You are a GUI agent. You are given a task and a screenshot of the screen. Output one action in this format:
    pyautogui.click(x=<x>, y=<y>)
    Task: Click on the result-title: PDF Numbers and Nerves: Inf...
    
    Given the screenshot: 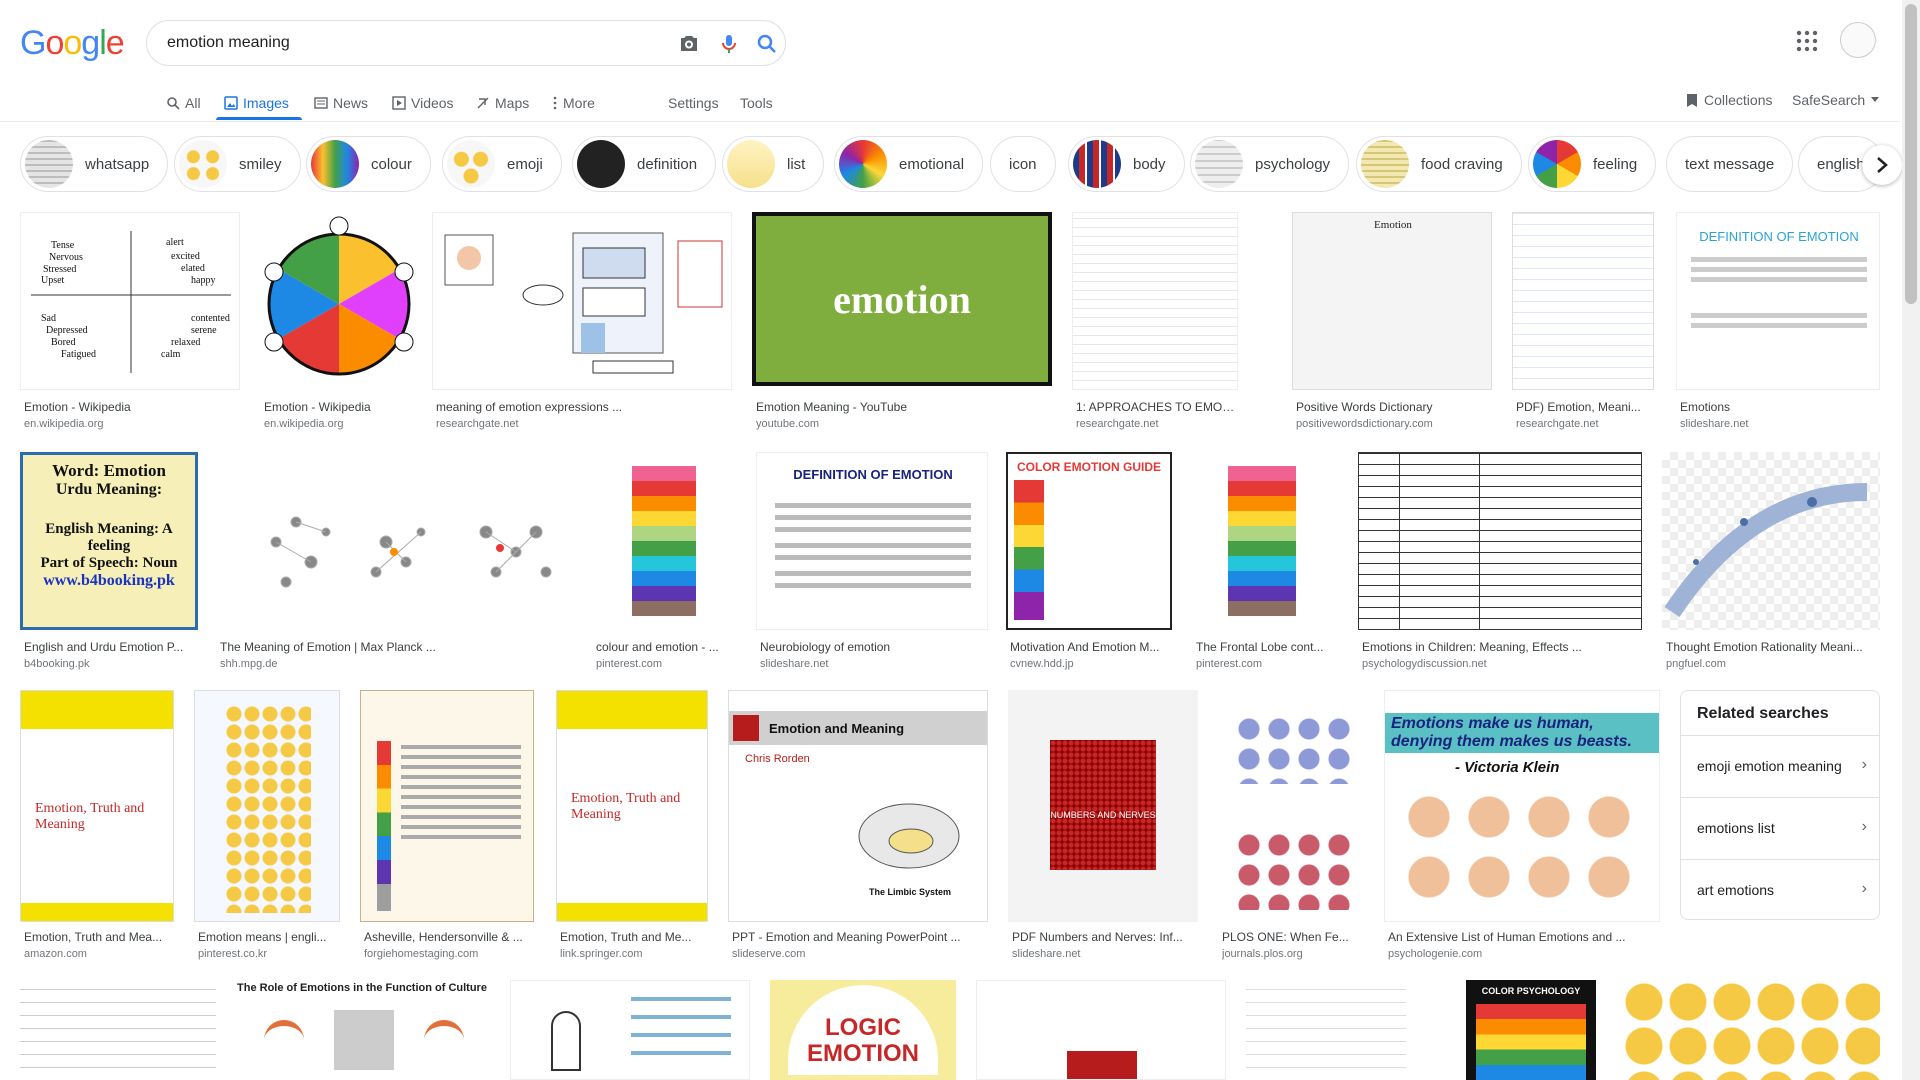 What is the action you would take?
    pyautogui.click(x=1105, y=937)
    